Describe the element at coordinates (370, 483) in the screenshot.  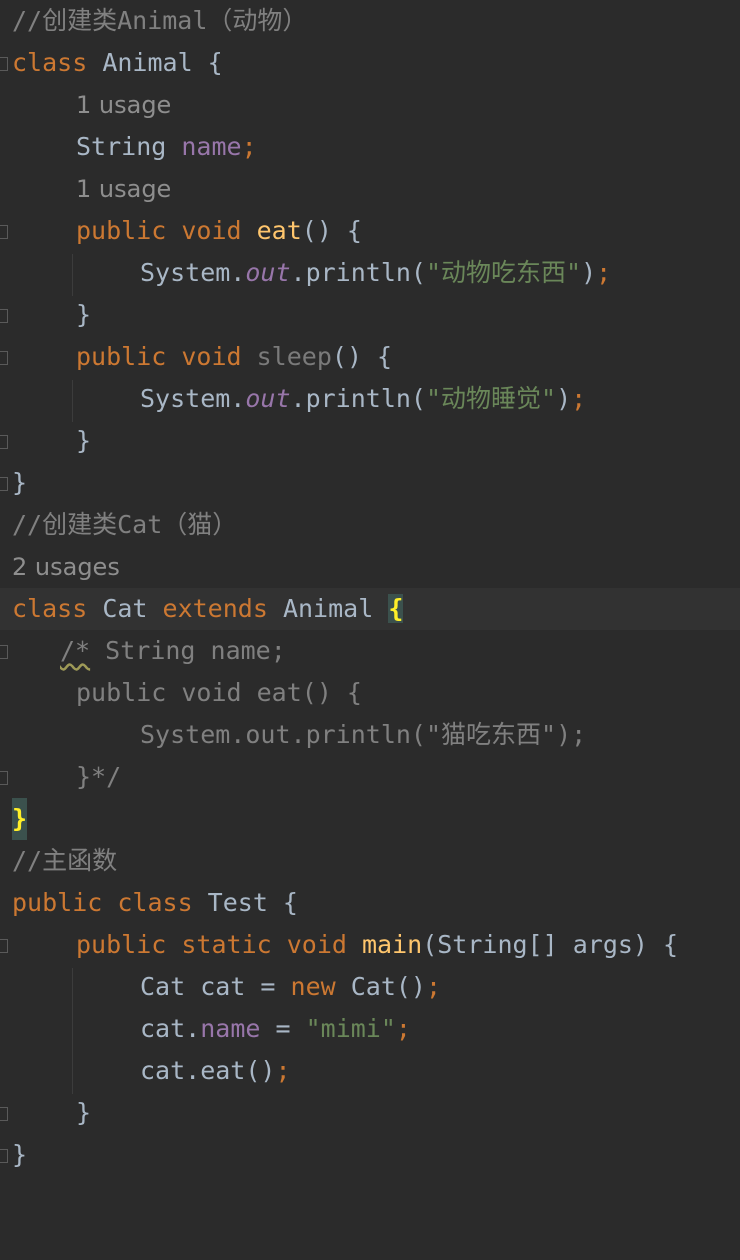
I see `code-line-12: }` at that location.